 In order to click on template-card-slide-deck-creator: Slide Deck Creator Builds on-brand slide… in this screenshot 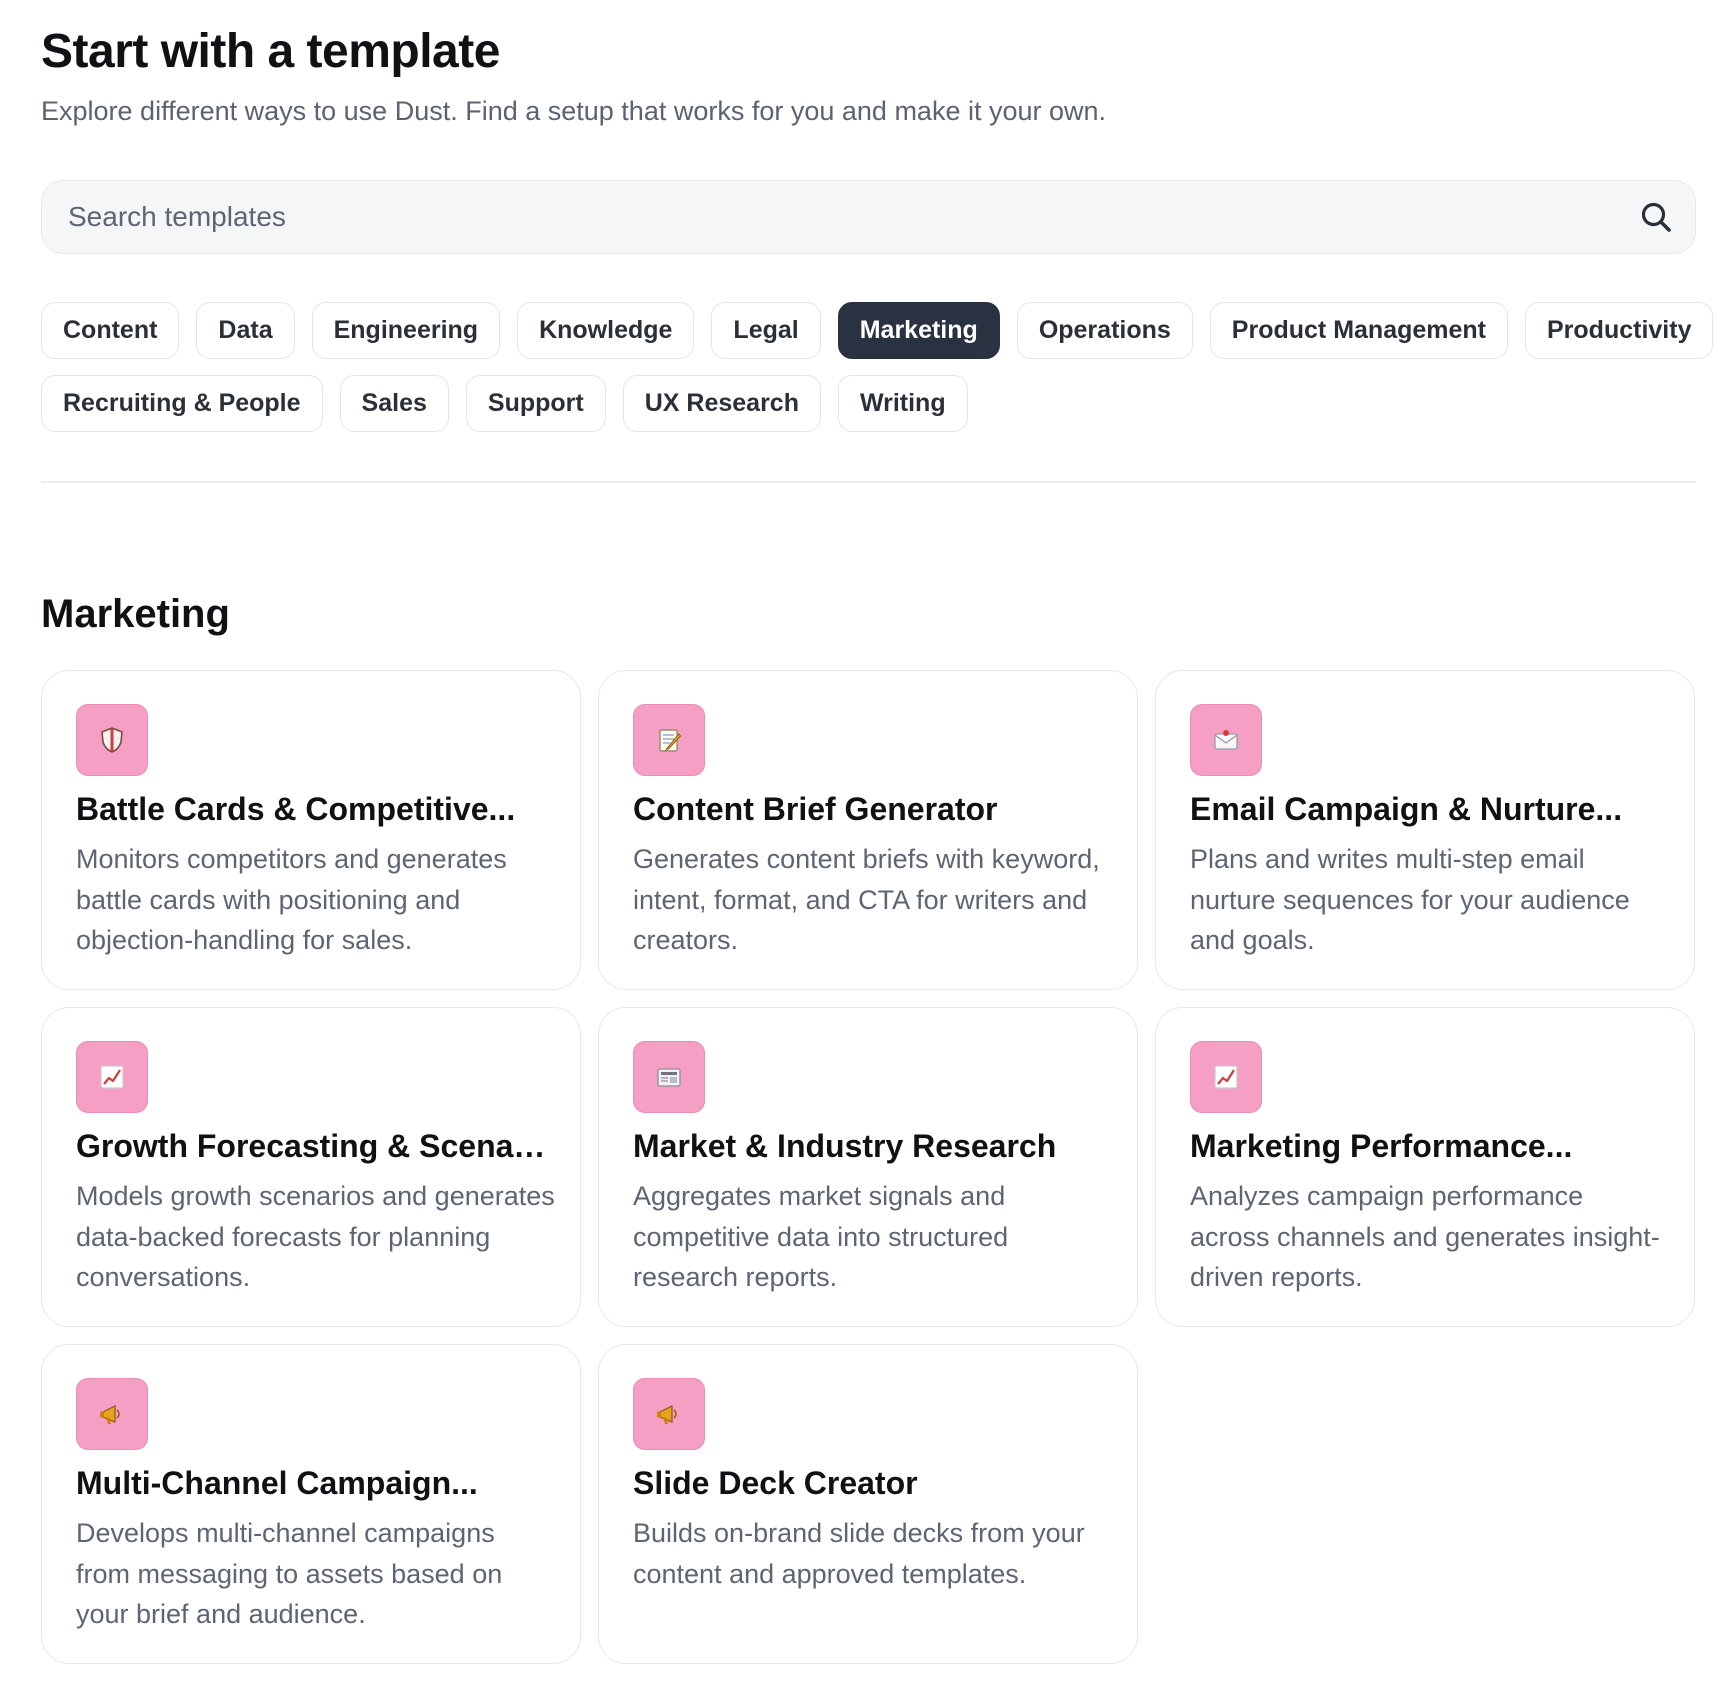, I will do `click(868, 1504)`.